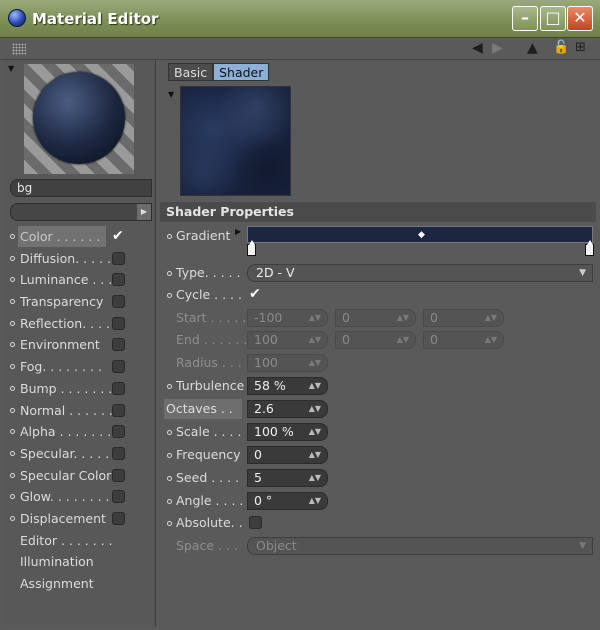  What do you see at coordinates (287, 432) in the screenshot?
I see `scale-field: 100 % ▲▼` at bounding box center [287, 432].